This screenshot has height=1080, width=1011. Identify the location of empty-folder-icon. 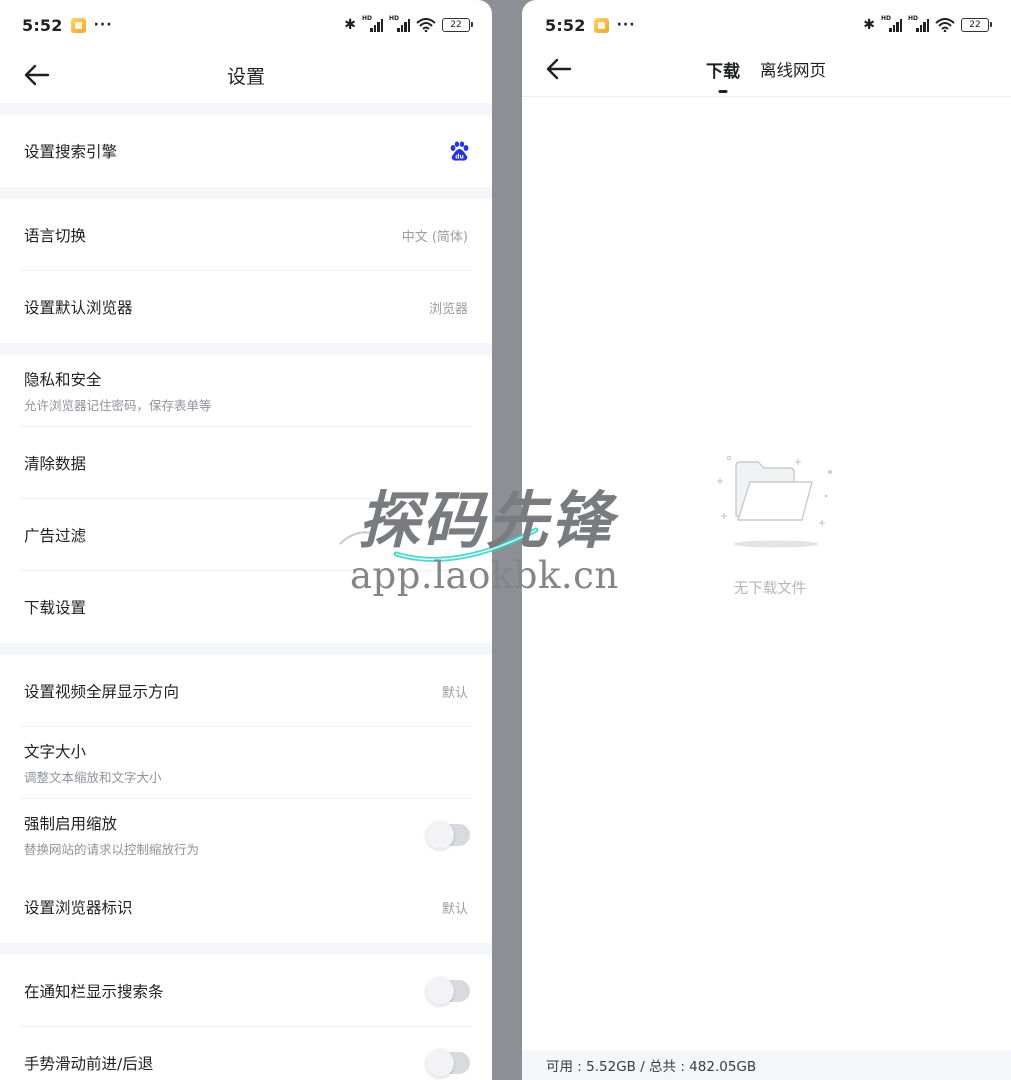
(774, 501).